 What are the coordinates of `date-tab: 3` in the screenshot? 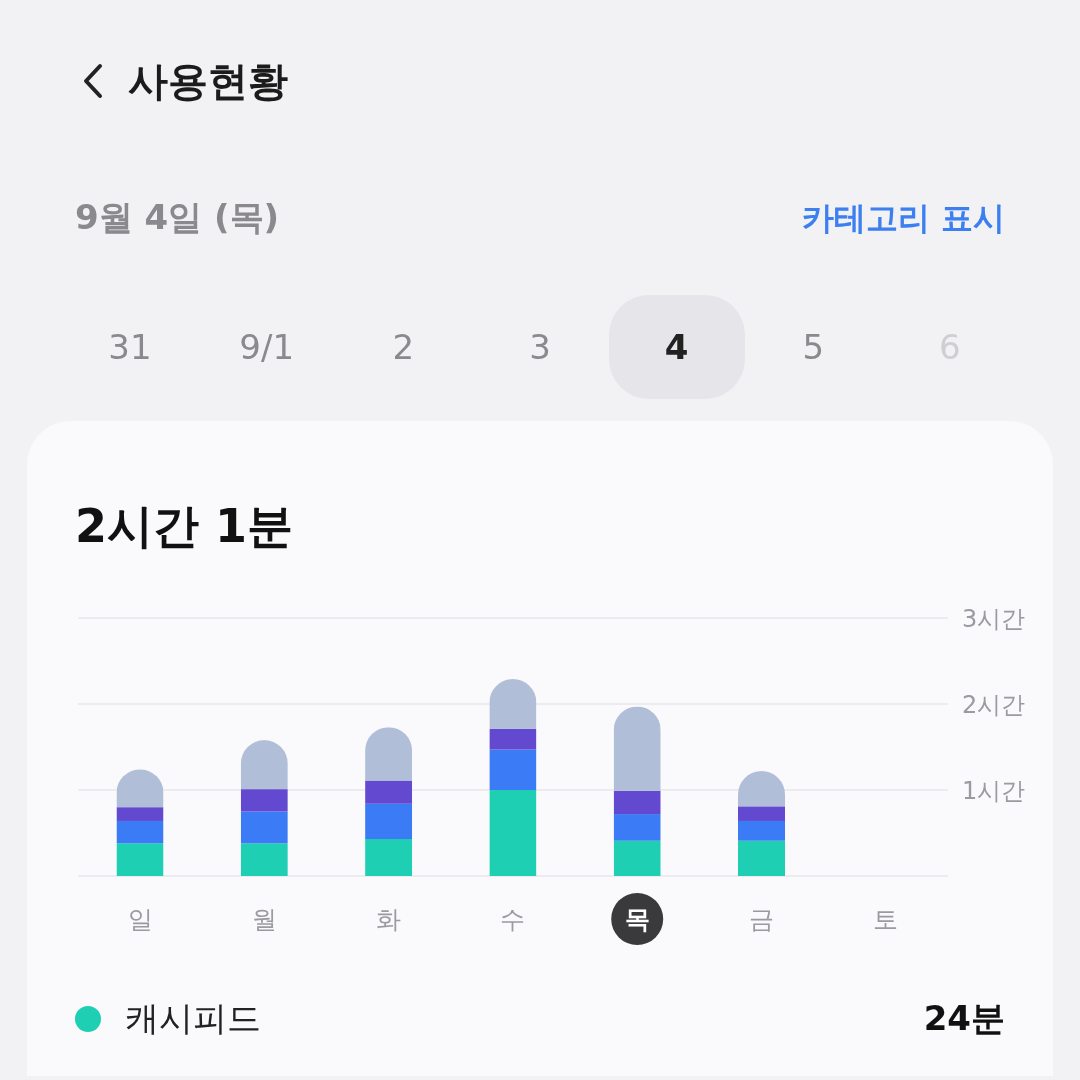 It's located at (539, 347).